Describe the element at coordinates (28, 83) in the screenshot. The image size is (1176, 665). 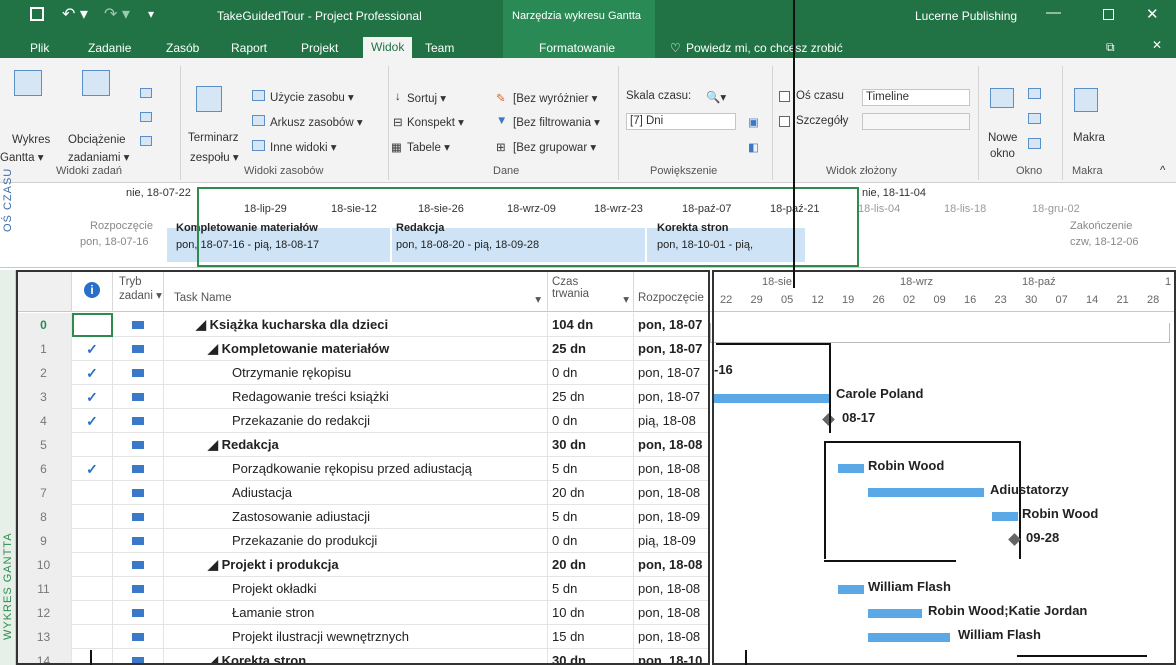
I see `gantt-chart-icon` at that location.